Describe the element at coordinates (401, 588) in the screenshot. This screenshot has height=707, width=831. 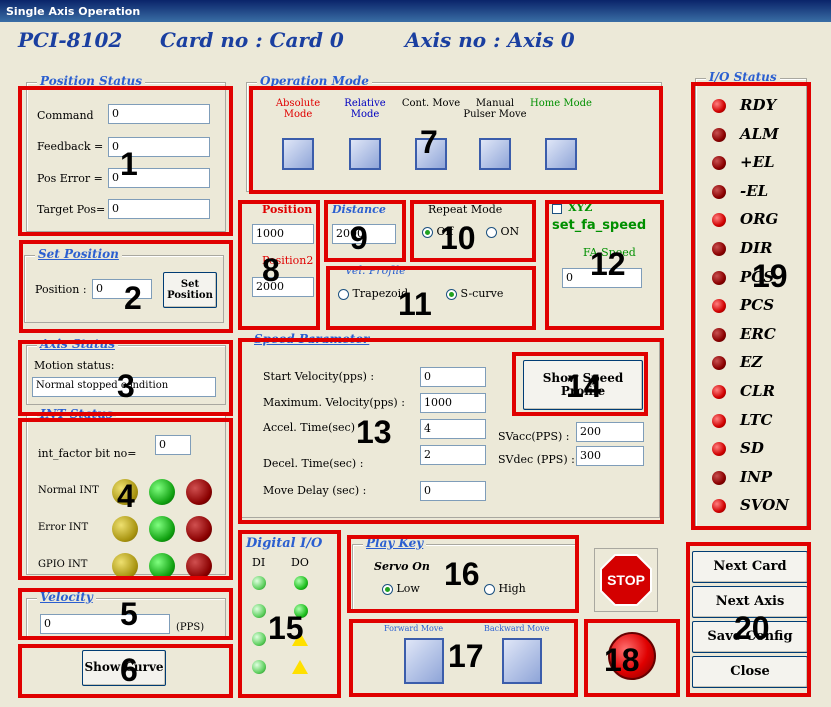
I see `servo-low-option: Low` at that location.